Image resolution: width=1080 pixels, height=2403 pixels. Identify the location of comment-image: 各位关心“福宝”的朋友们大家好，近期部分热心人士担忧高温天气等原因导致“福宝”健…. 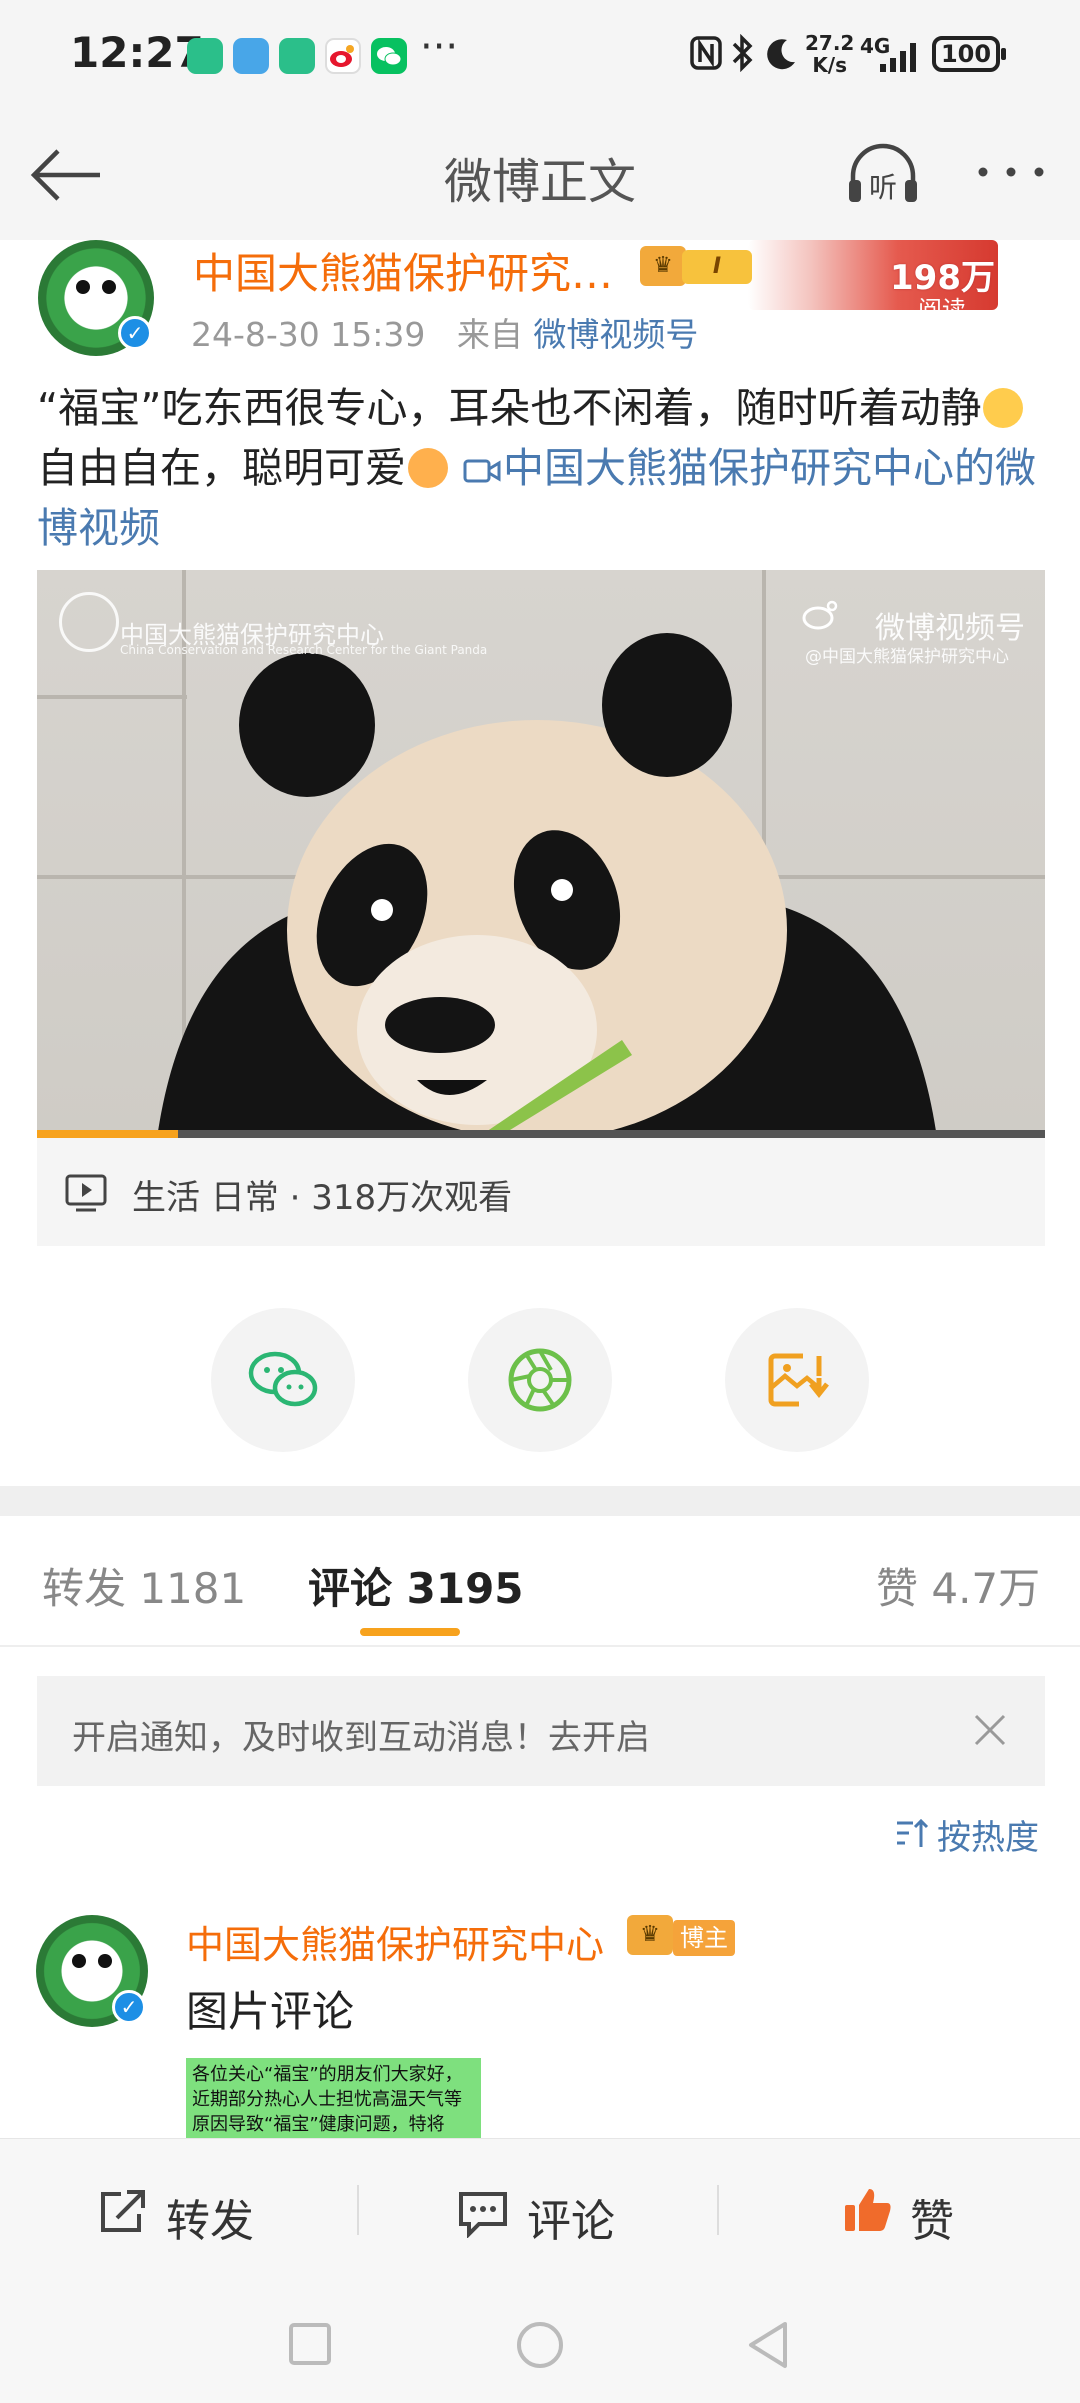
(333, 2098).